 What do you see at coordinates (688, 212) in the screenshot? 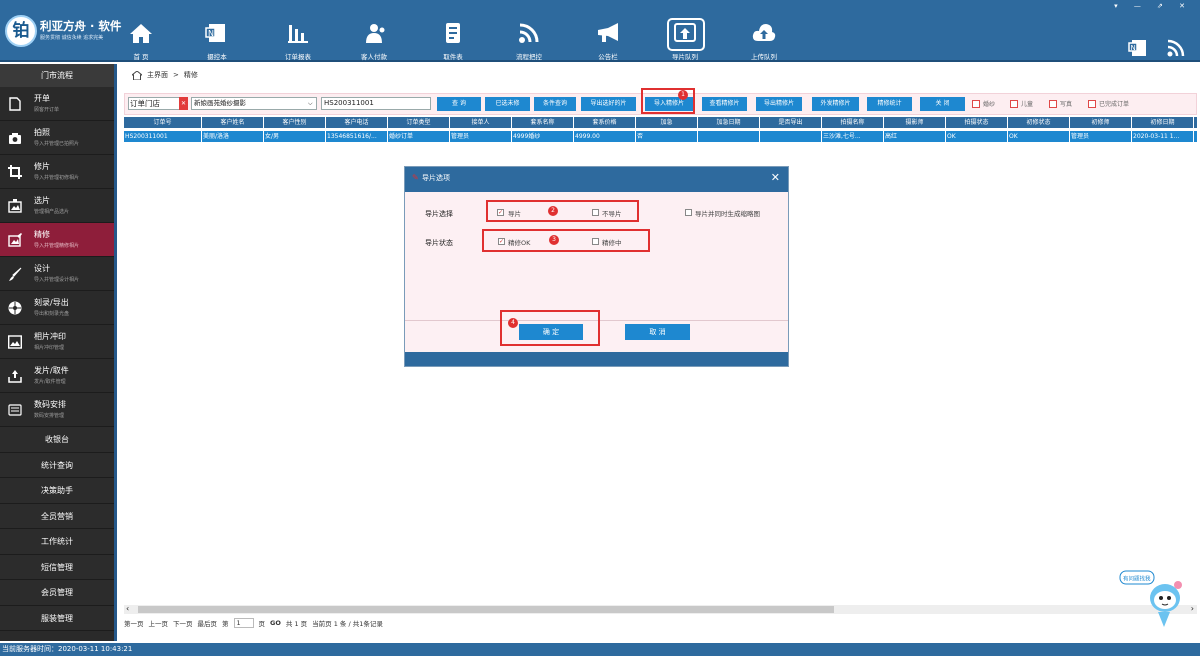
I see `thumbnail-checkbox` at bounding box center [688, 212].